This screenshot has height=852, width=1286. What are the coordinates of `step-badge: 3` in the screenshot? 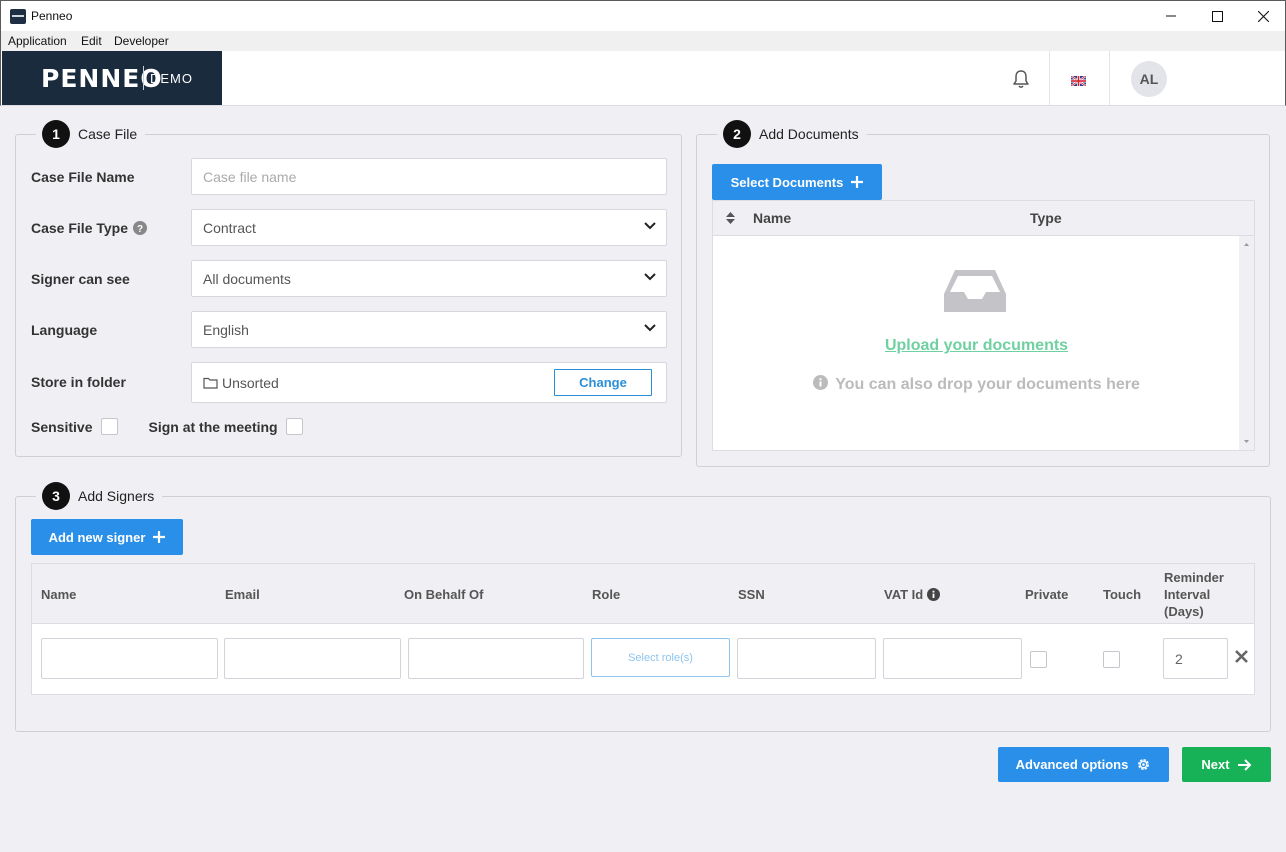 It's located at (56, 496).